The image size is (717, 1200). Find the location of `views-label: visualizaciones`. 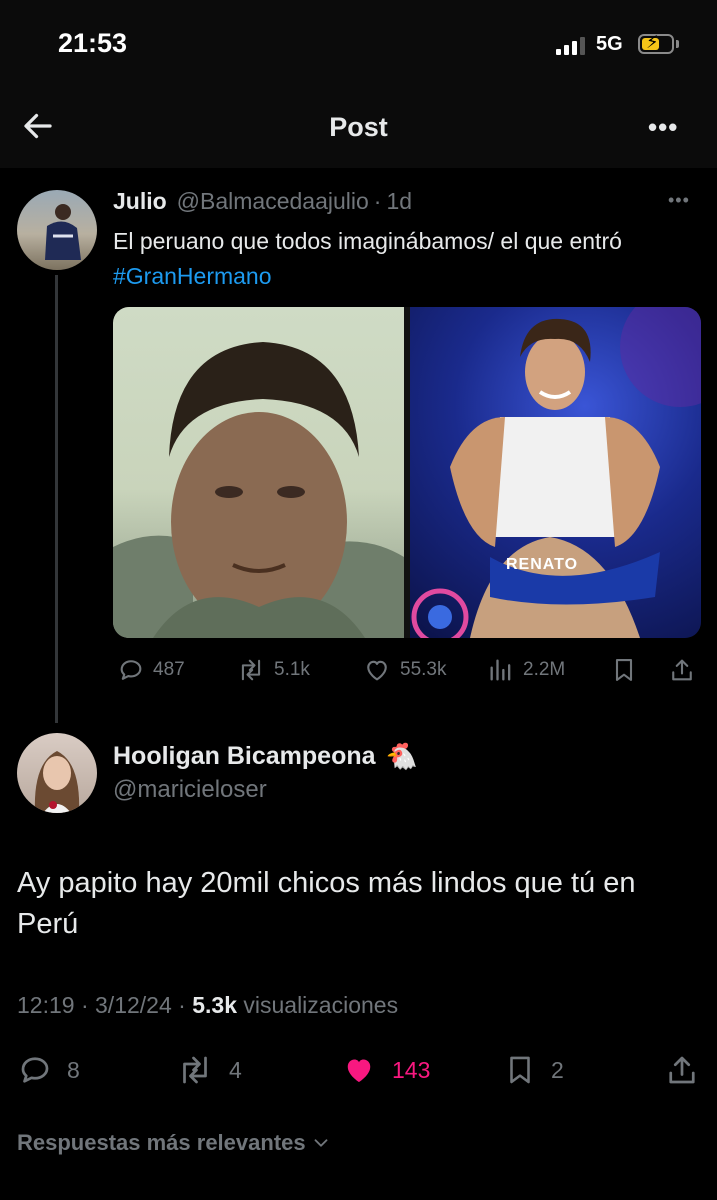

views-label: visualizaciones is located at coordinates (321, 1005).